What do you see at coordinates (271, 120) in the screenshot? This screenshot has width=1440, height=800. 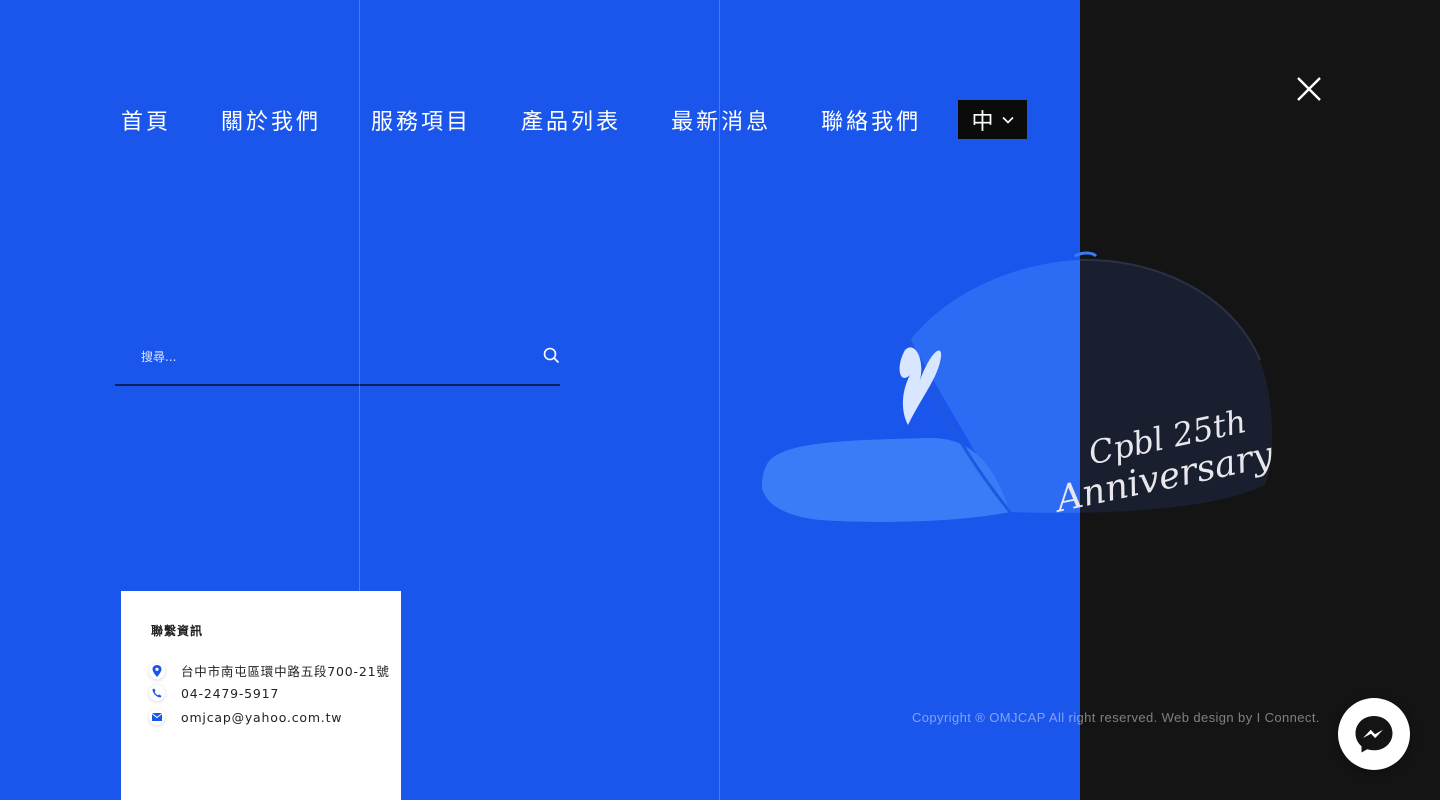 I see `nav-item-about: 關於我們` at bounding box center [271, 120].